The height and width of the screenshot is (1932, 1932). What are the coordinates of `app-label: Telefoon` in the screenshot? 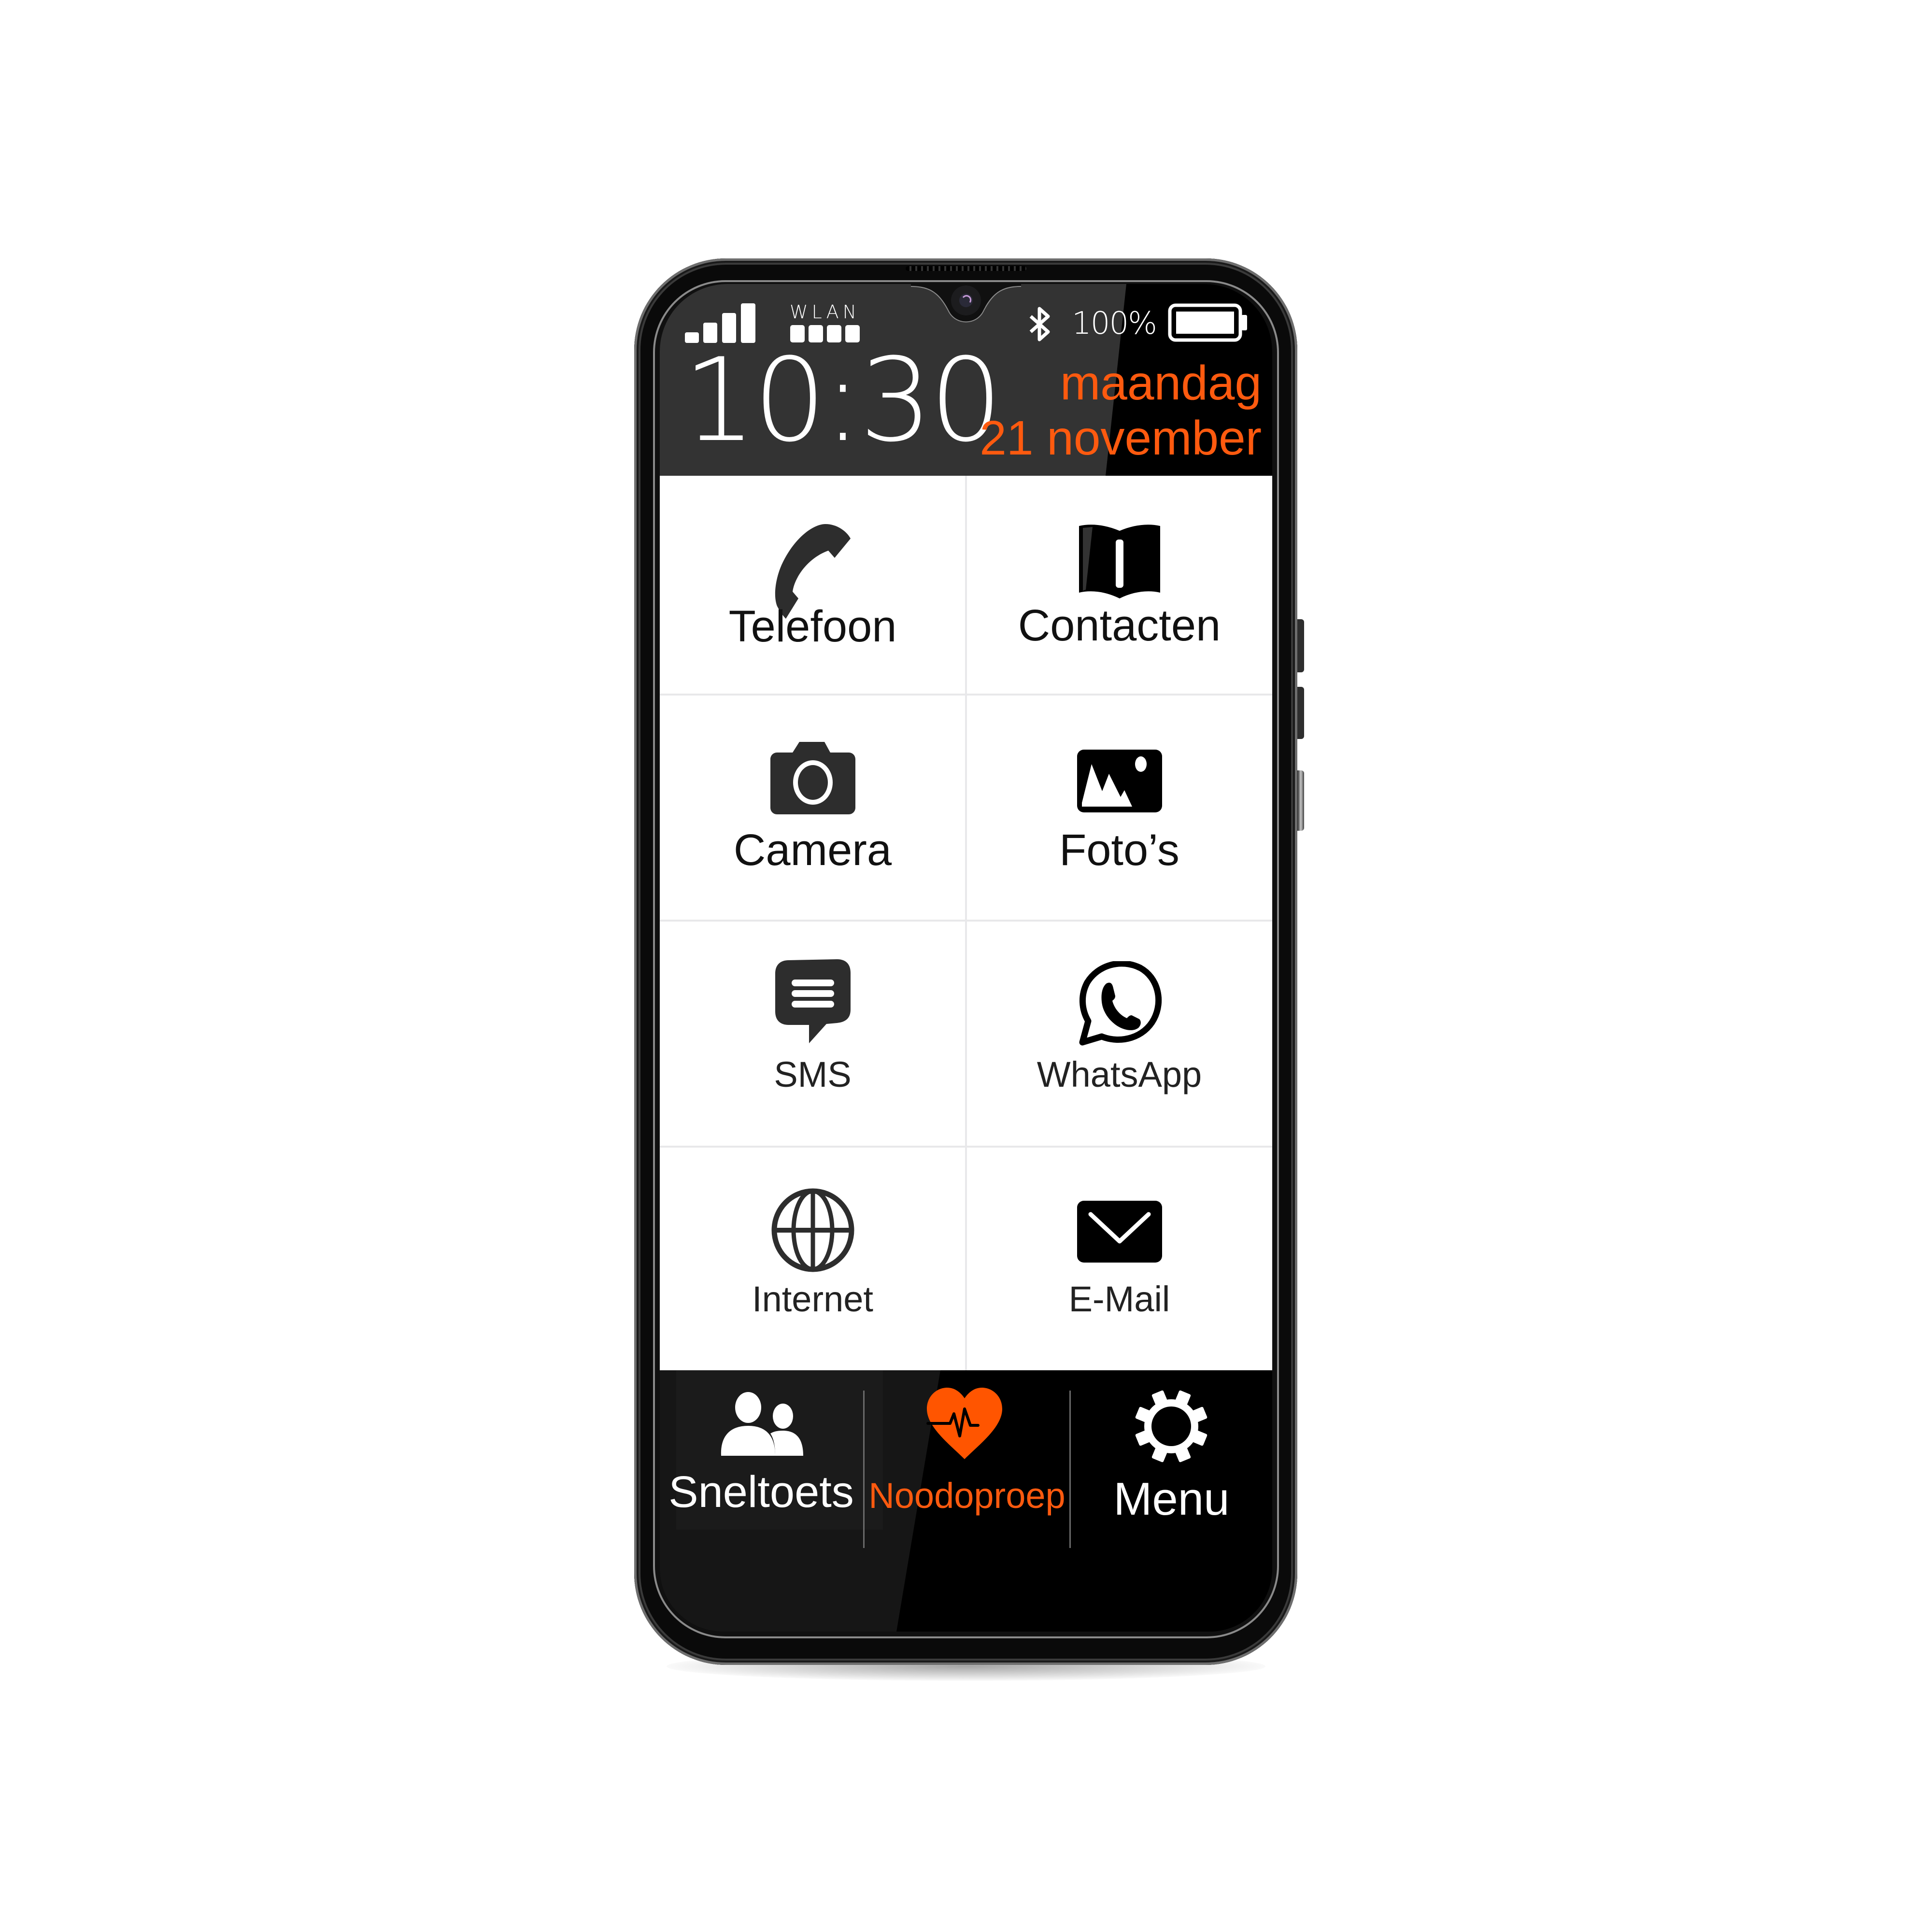 It's located at (812, 626).